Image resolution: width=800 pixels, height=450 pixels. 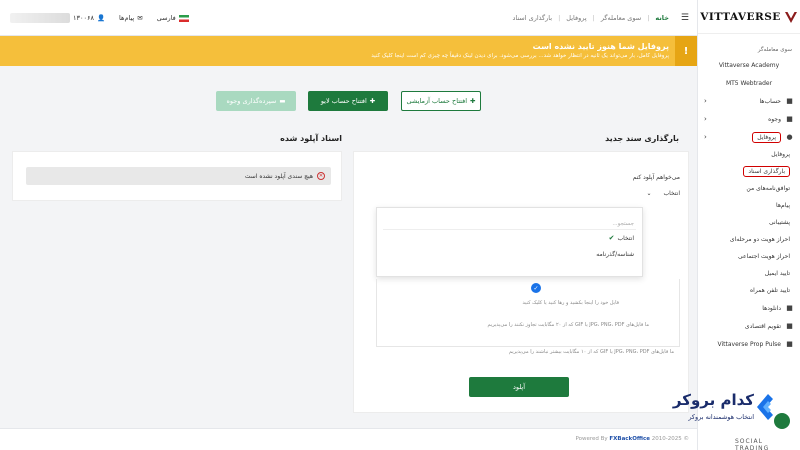 What do you see at coordinates (749, 205) in the screenshot?
I see `sidebar-item-8: پیام‌ها` at bounding box center [749, 205].